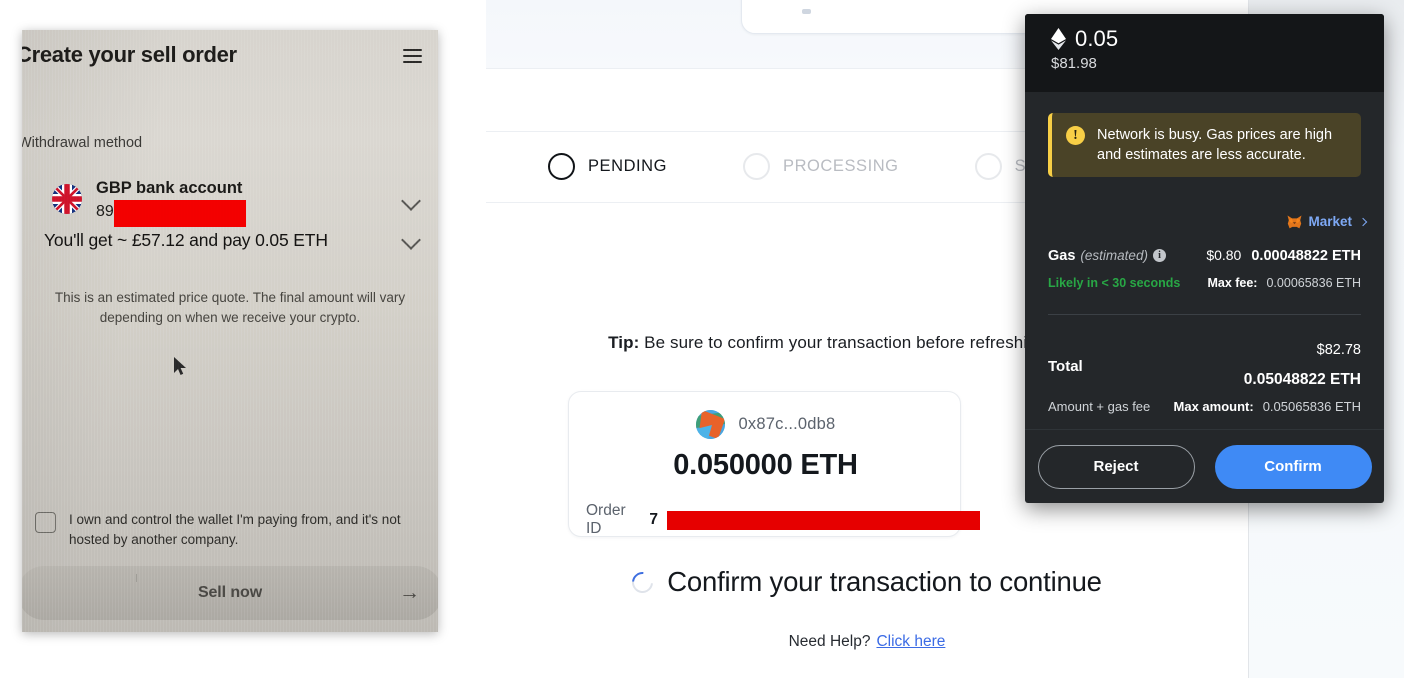 The image size is (1404, 678). Describe the element at coordinates (136, 578) in the screenshot. I see `button-tick-mark` at that location.